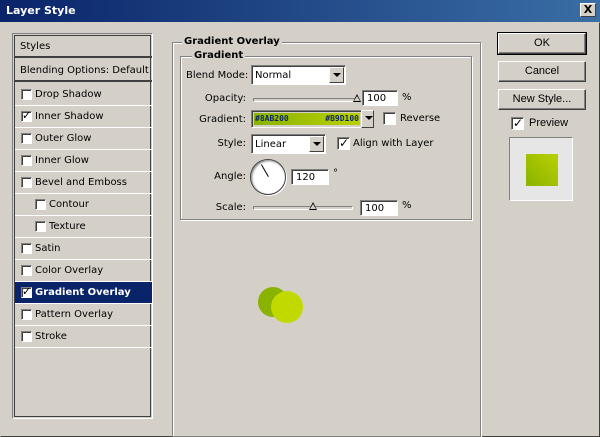  I want to click on gradient-end-code: #B9D100, so click(342, 118).